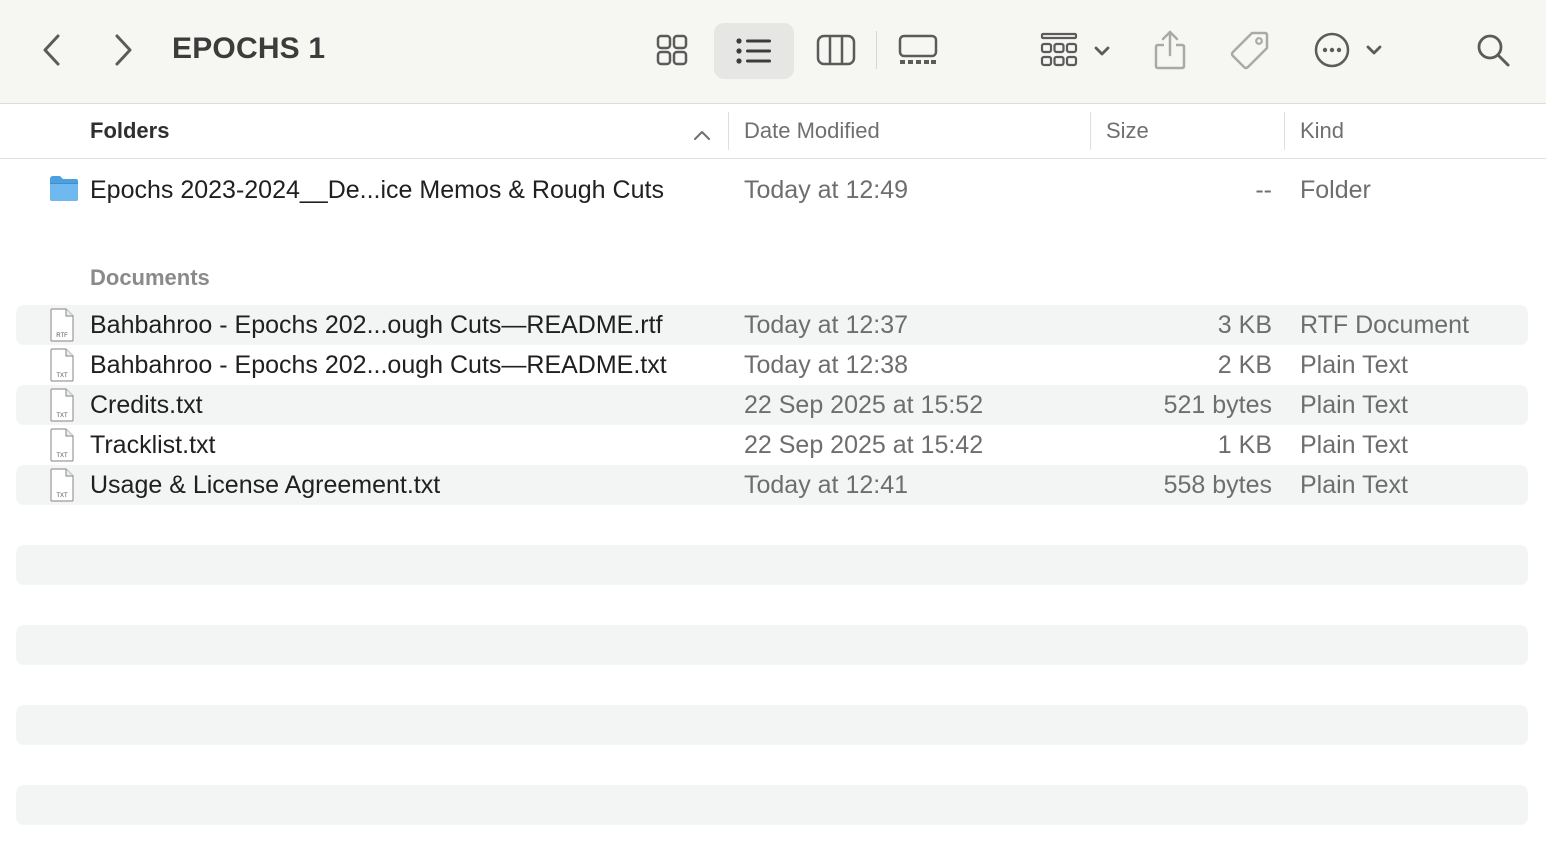 This screenshot has width=1546, height=862. Describe the element at coordinates (153, 445) in the screenshot. I see `file-name: Tracklist.txt` at that location.